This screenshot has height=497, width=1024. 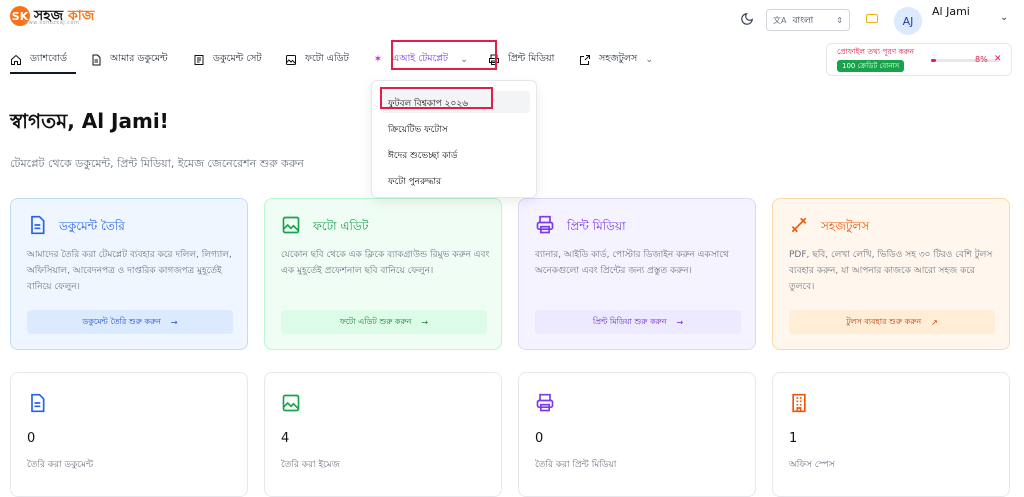 What do you see at coordinates (423, 155) in the screenshot?
I see `dropdown-item-eid-greeting-card: ঈদের শুভেচ্ছা কার্ড` at bounding box center [423, 155].